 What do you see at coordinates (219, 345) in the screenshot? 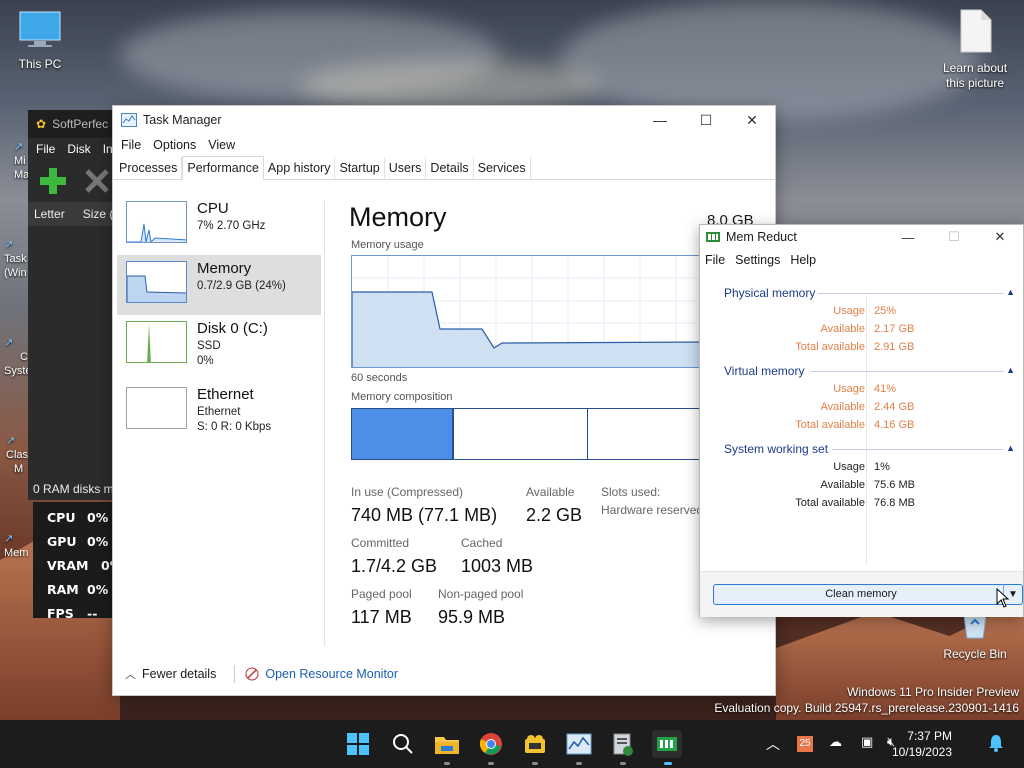
I see `sidebar-item-disk: Disk 0 (C:) SSD 0%` at bounding box center [219, 345].